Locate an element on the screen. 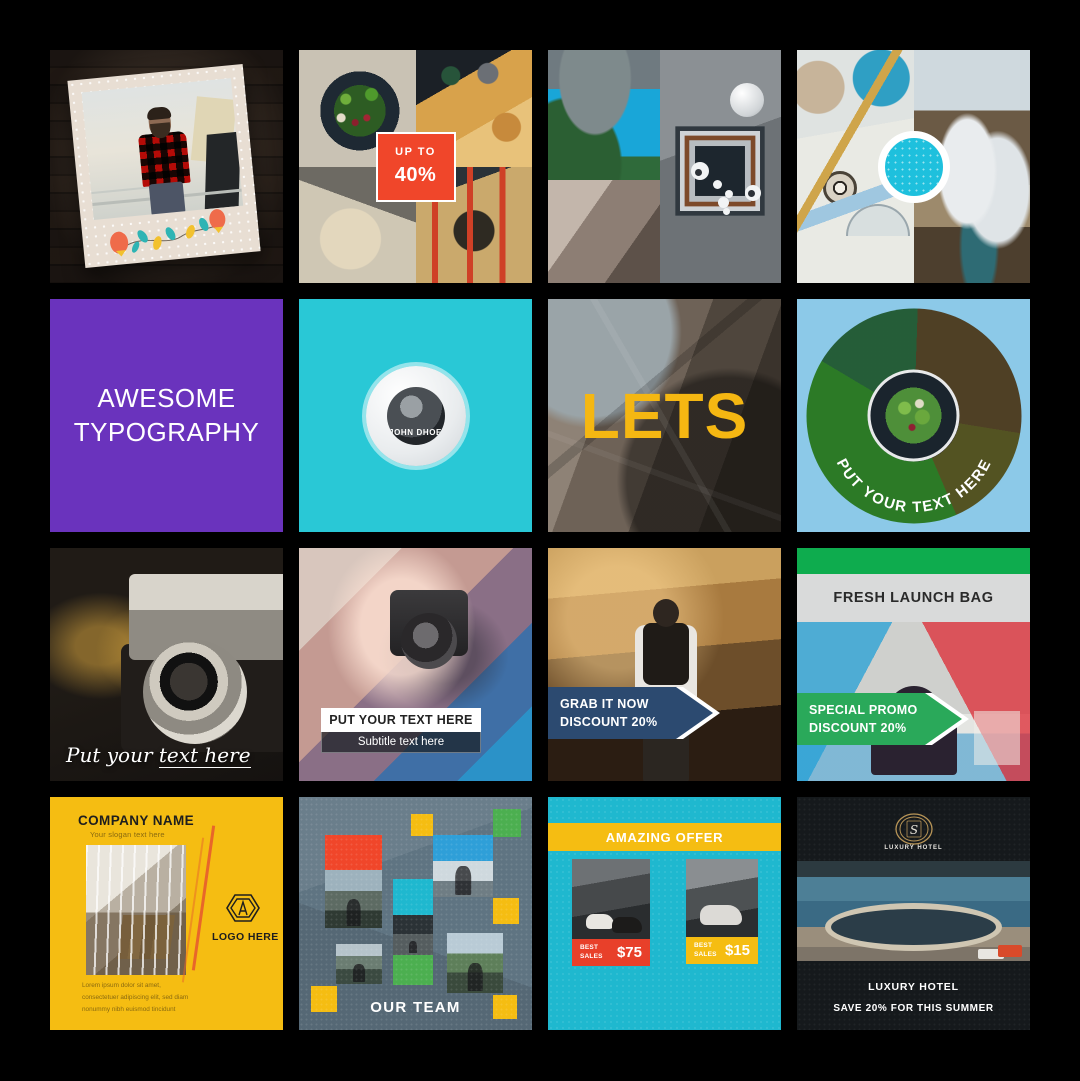 The height and width of the screenshot is (1081, 1080). pendant-lamp-icon is located at coordinates (747, 99).